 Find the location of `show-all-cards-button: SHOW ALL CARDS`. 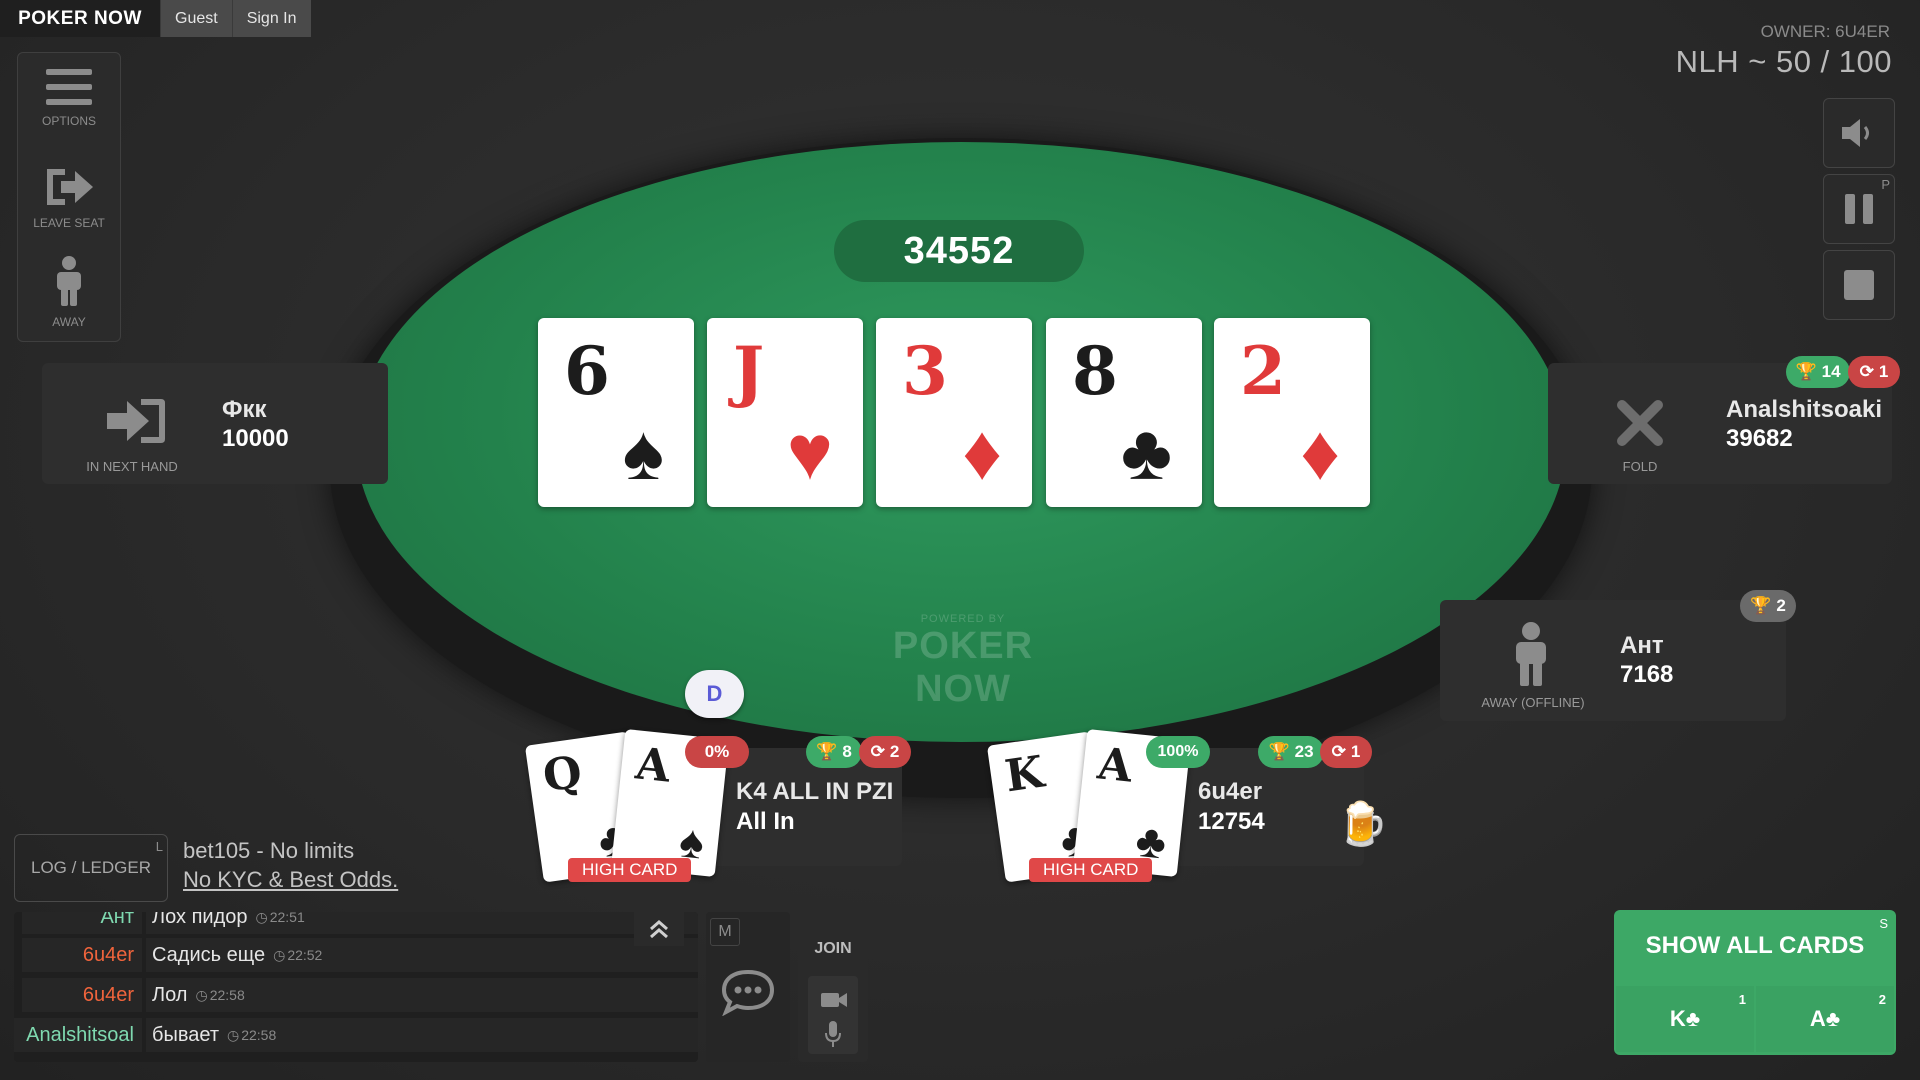

show-all-cards-button: SHOW ALL CARDS is located at coordinates (1755, 946).